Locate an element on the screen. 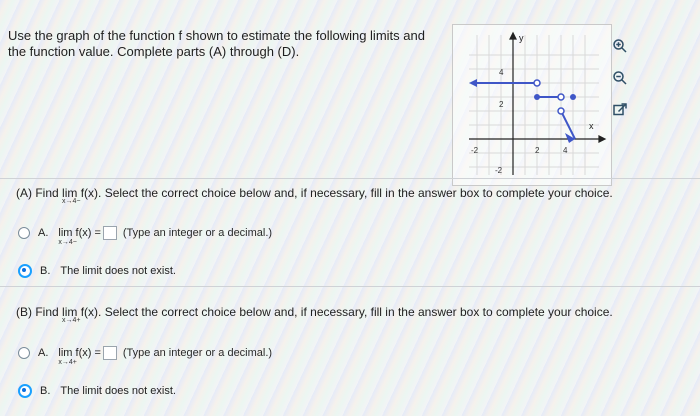 The image size is (700, 416). option-b-b-text: The limit does not exist. is located at coordinates (118, 391).